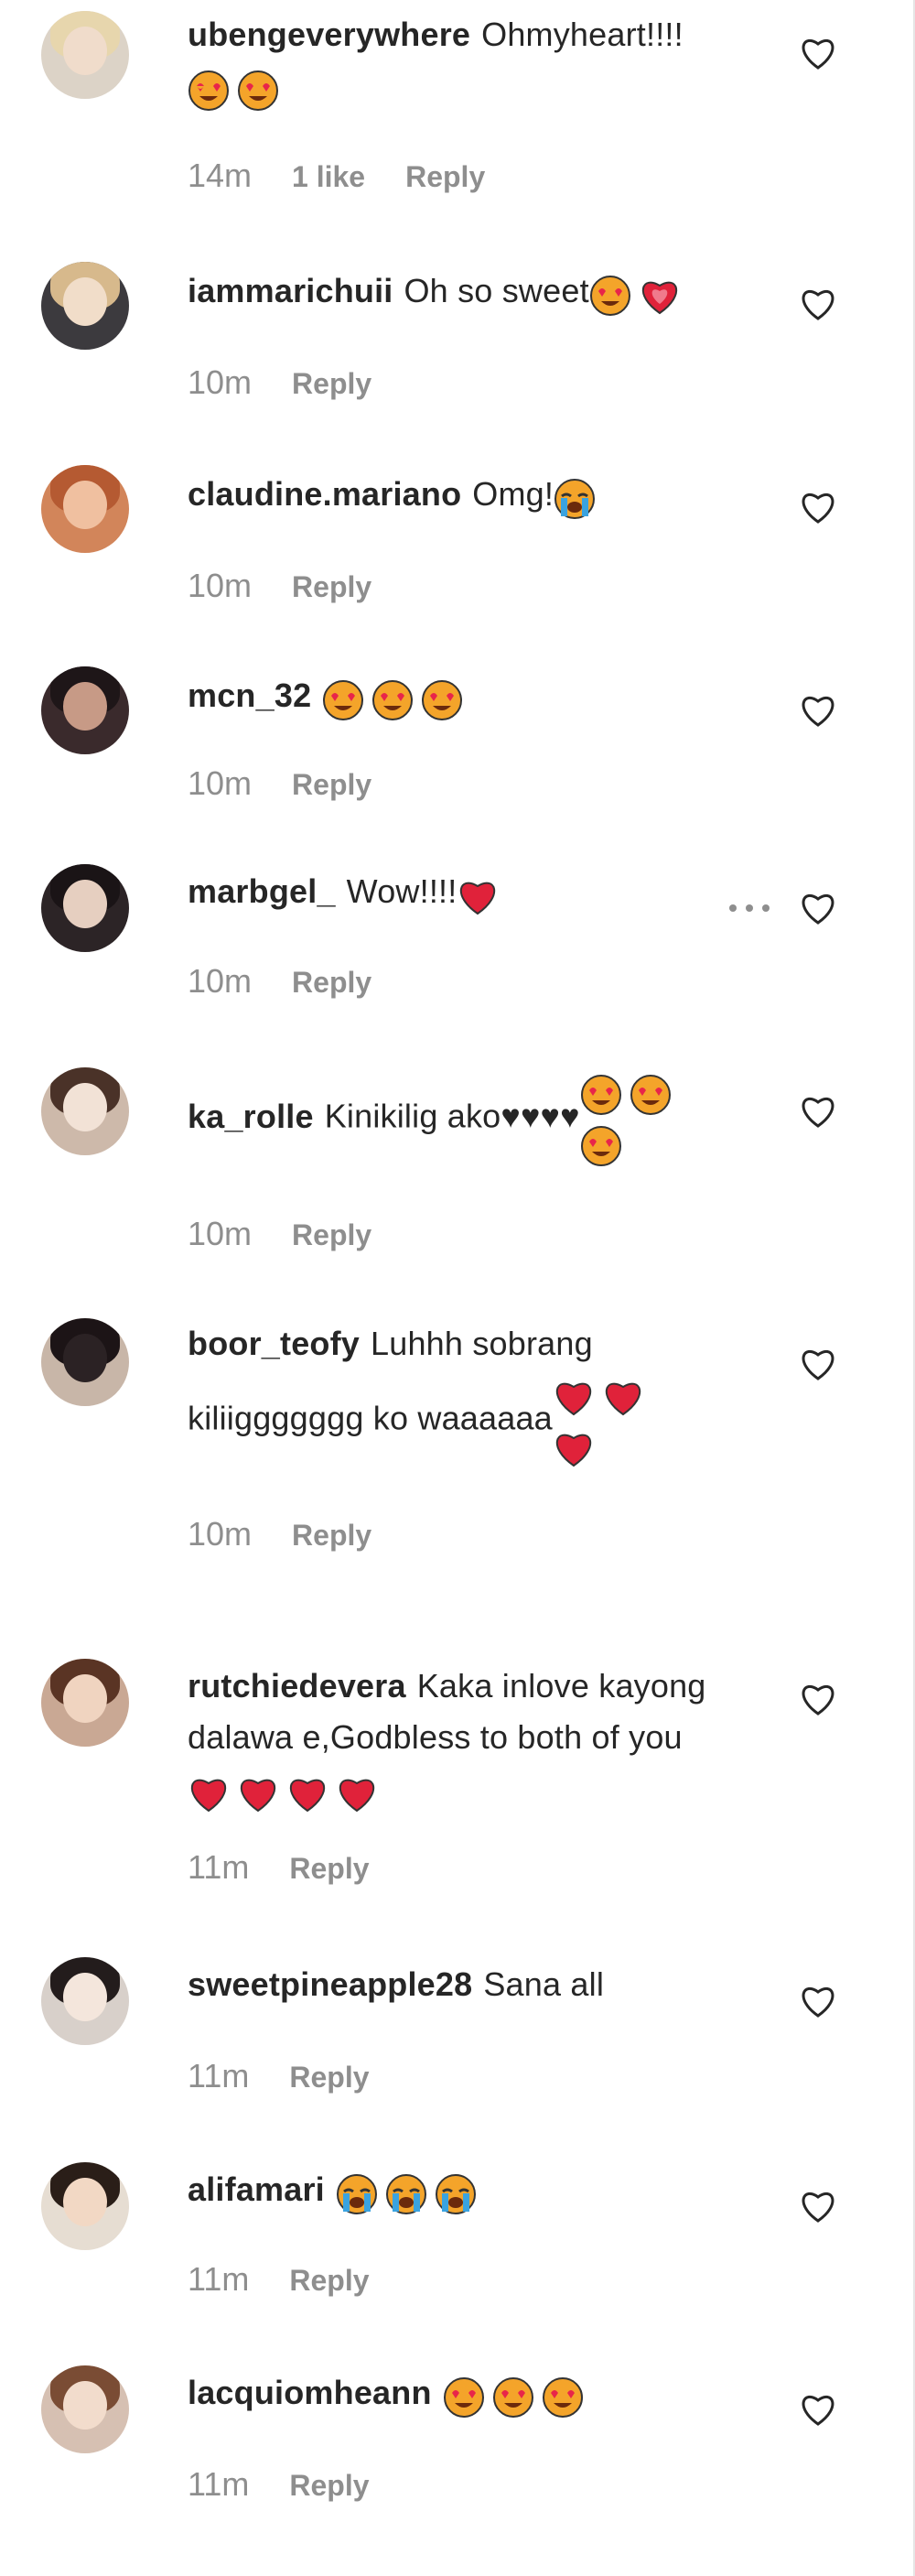 Image resolution: width=915 pixels, height=2576 pixels. What do you see at coordinates (749, 909) in the screenshot?
I see `more-options-icon` at bounding box center [749, 909].